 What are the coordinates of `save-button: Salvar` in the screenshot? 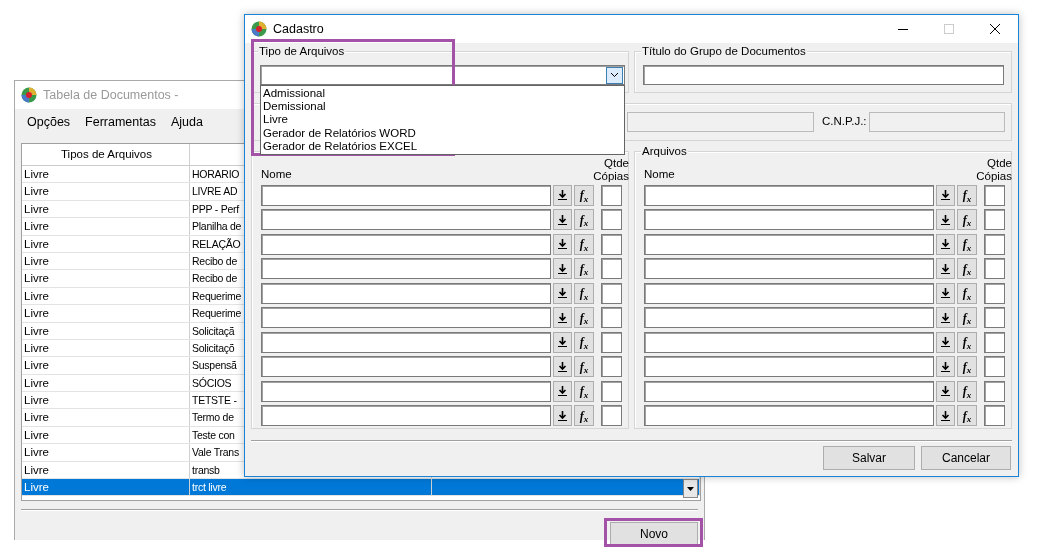 It's located at (869, 458).